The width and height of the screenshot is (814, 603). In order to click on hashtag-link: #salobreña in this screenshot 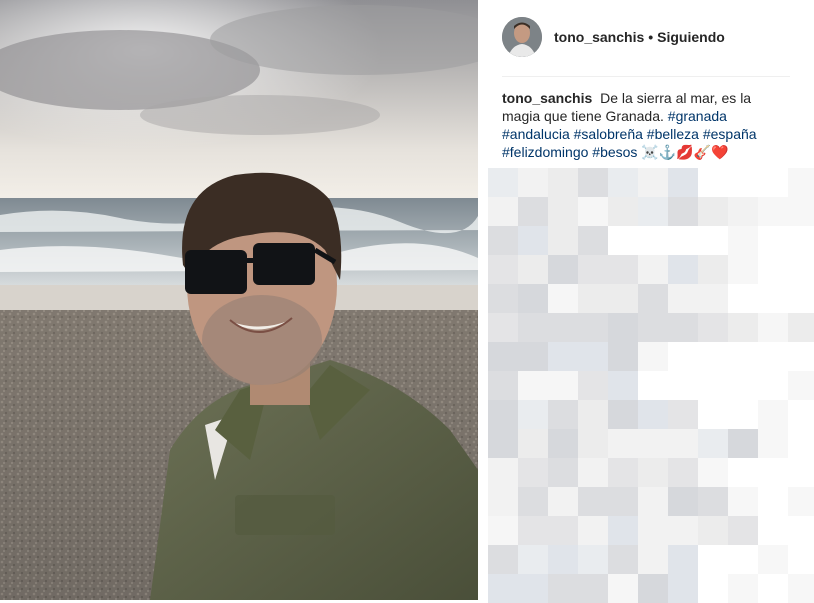, I will do `click(608, 134)`.